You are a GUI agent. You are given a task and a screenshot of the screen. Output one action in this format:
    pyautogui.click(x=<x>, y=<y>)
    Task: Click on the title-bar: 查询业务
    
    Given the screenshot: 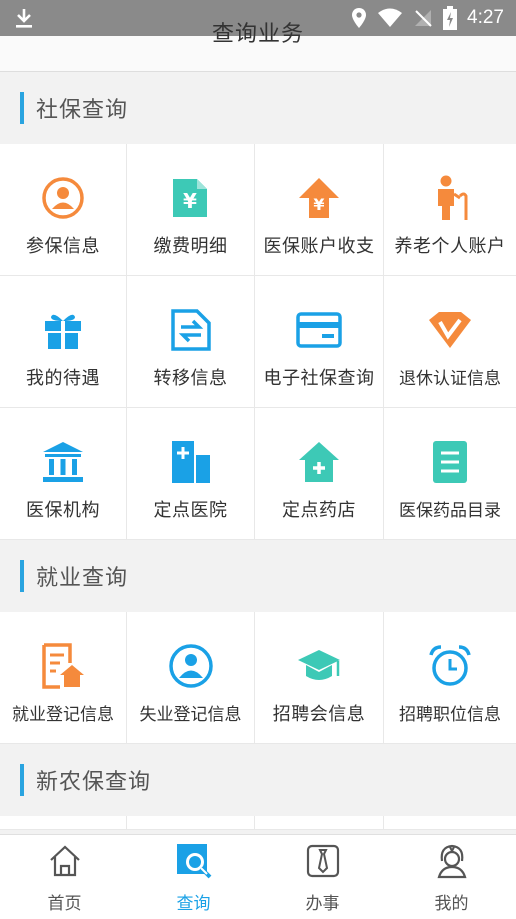 What is the action you would take?
    pyautogui.click(x=258, y=48)
    